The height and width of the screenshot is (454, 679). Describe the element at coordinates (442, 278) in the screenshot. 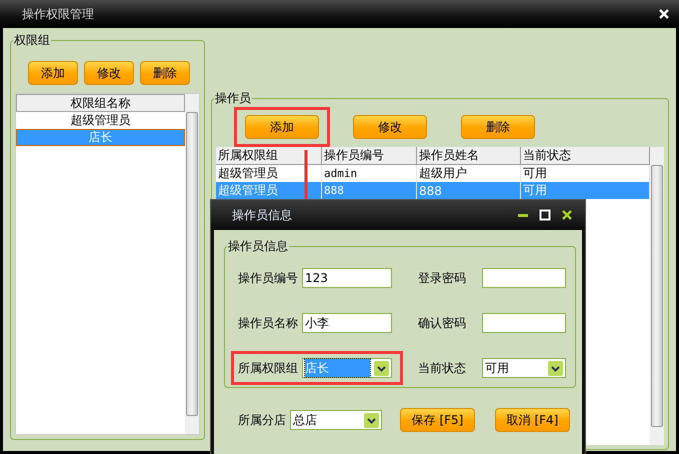

I see `field-label: 登录密码` at that location.